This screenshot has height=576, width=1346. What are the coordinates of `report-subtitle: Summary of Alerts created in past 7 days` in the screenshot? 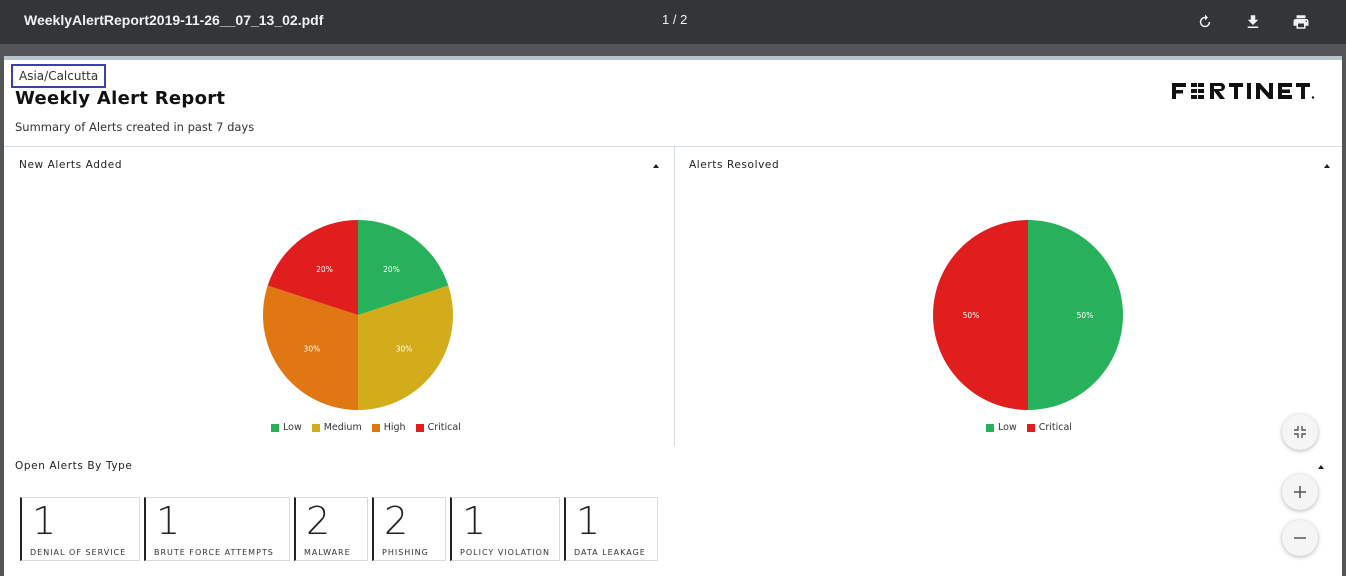 It's located at (135, 127).